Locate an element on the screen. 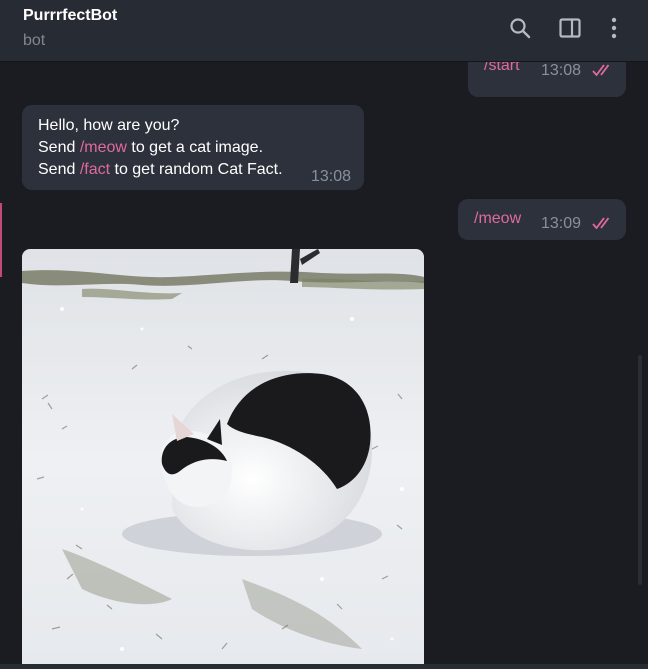 This screenshot has height=669, width=648. message-line: Send /fact to get random Cat Fact. is located at coordinates (160, 170).